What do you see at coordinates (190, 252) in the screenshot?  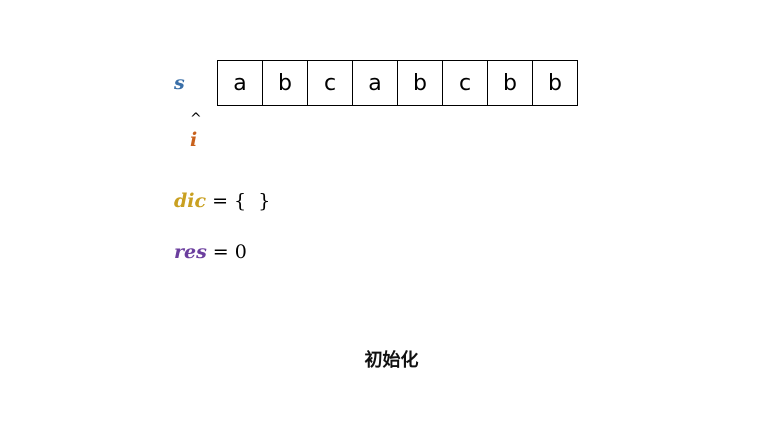 I see `res-name: res` at bounding box center [190, 252].